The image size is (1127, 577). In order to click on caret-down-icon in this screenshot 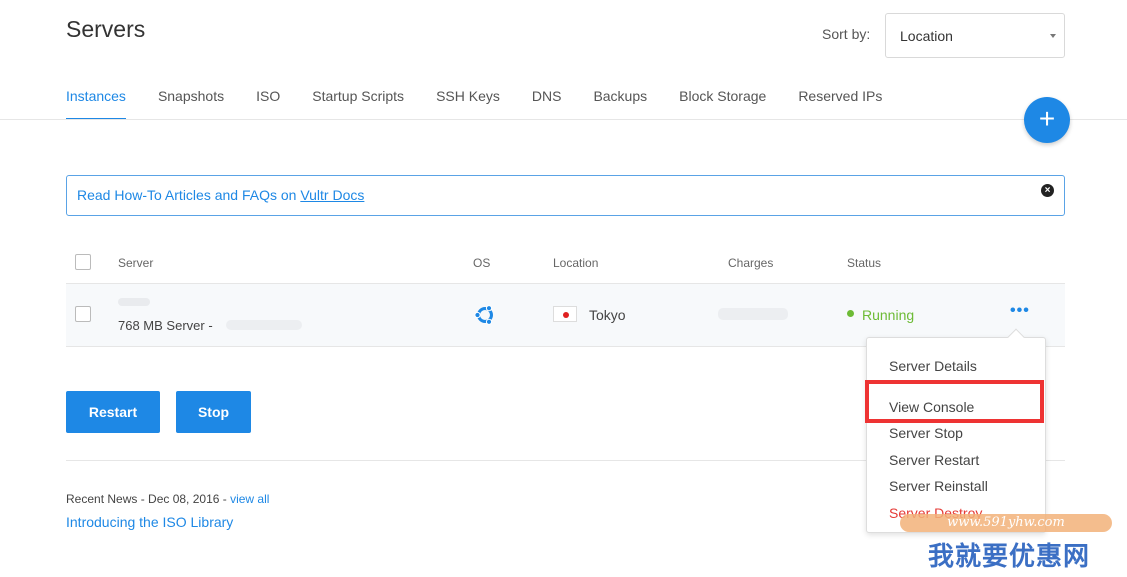, I will do `click(1053, 36)`.